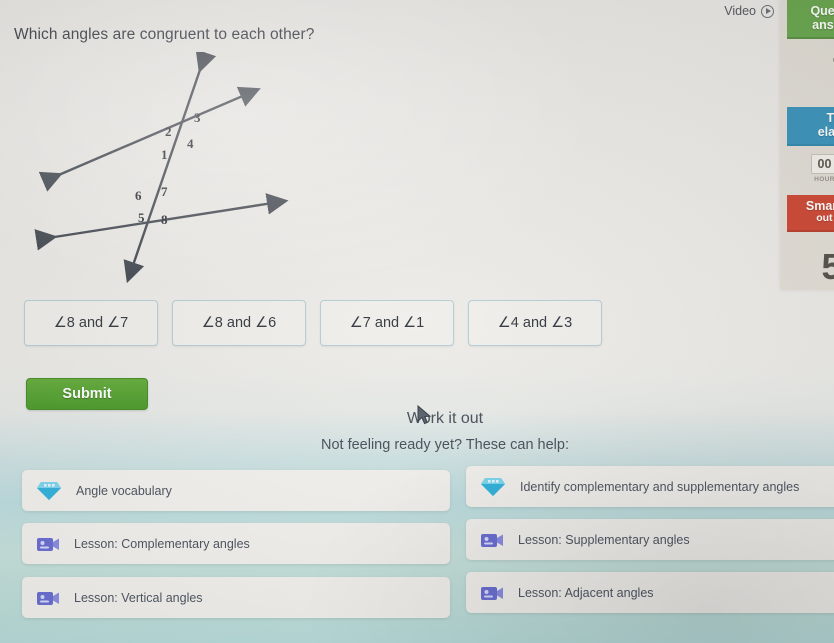  Describe the element at coordinates (535, 323) in the screenshot. I see `answer-choice-4: ∠4 and ∠3` at that location.